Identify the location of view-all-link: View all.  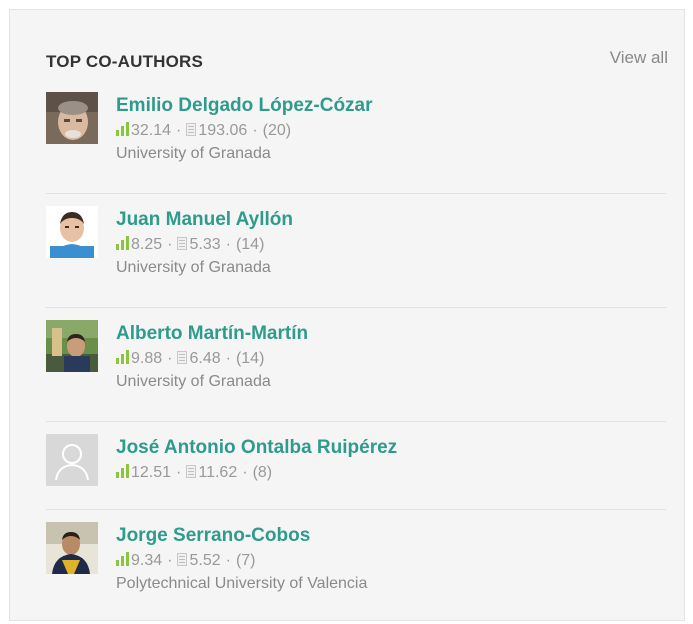
(639, 58).